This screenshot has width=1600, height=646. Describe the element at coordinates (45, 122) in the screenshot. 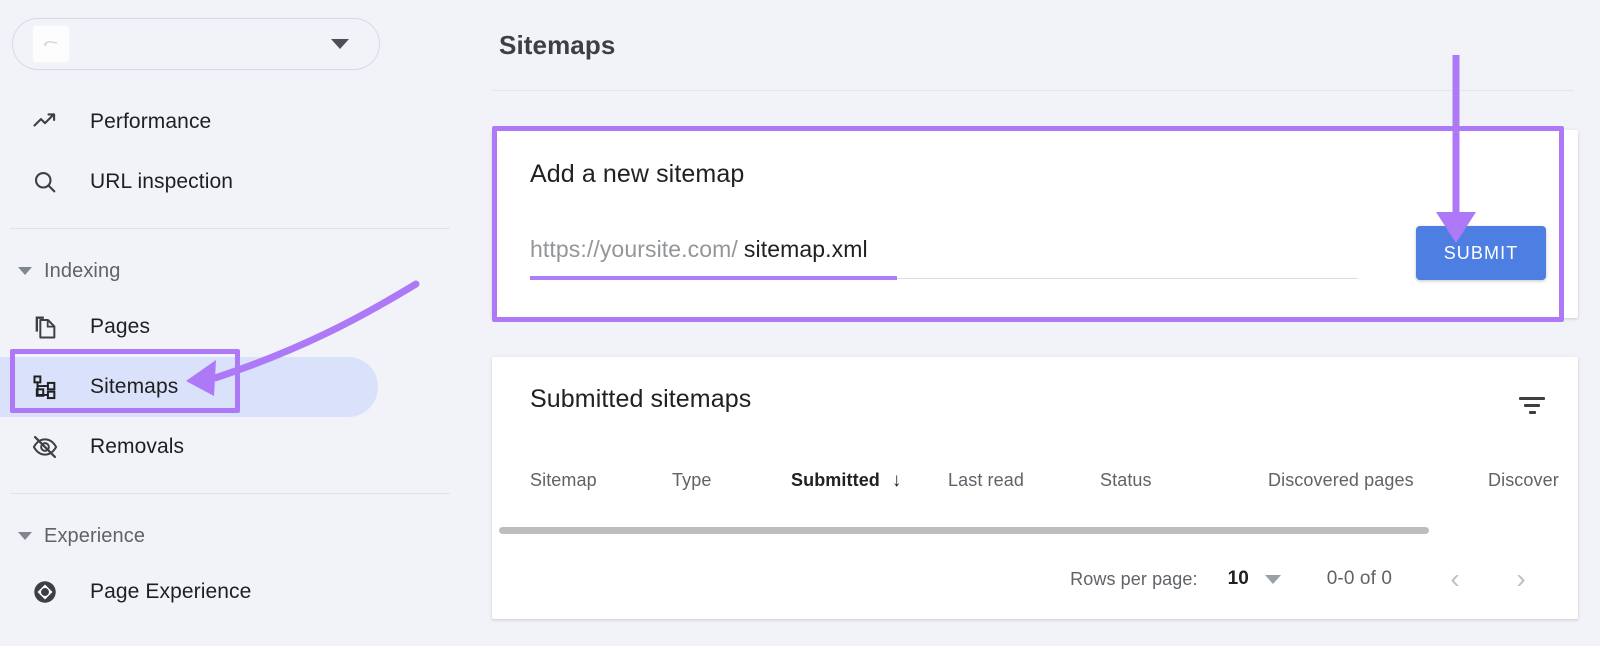

I see `trending-up-icon` at that location.